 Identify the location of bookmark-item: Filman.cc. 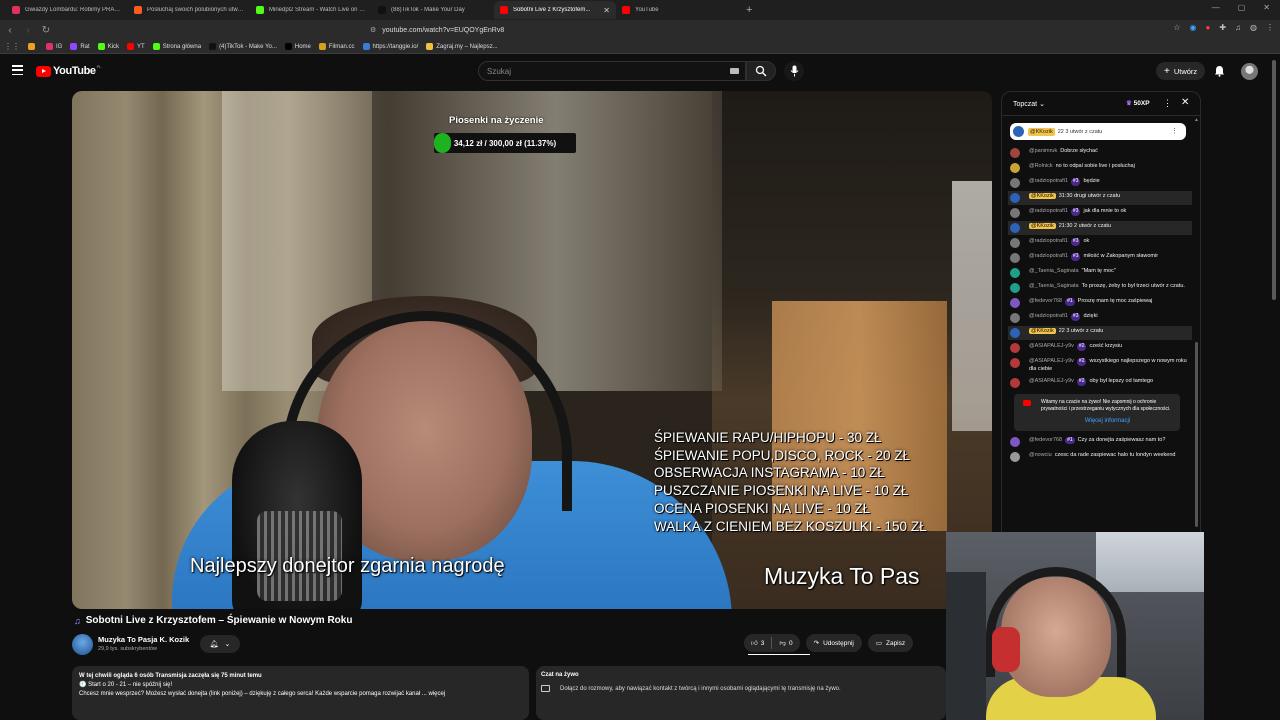
(336, 46).